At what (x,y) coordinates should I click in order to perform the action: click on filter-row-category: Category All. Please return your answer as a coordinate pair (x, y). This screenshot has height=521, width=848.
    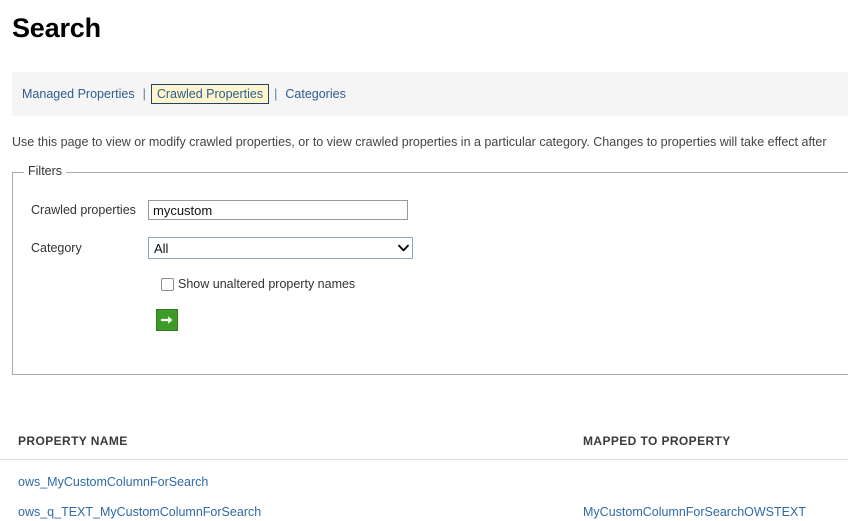
    Looking at the image, I should click on (222, 248).